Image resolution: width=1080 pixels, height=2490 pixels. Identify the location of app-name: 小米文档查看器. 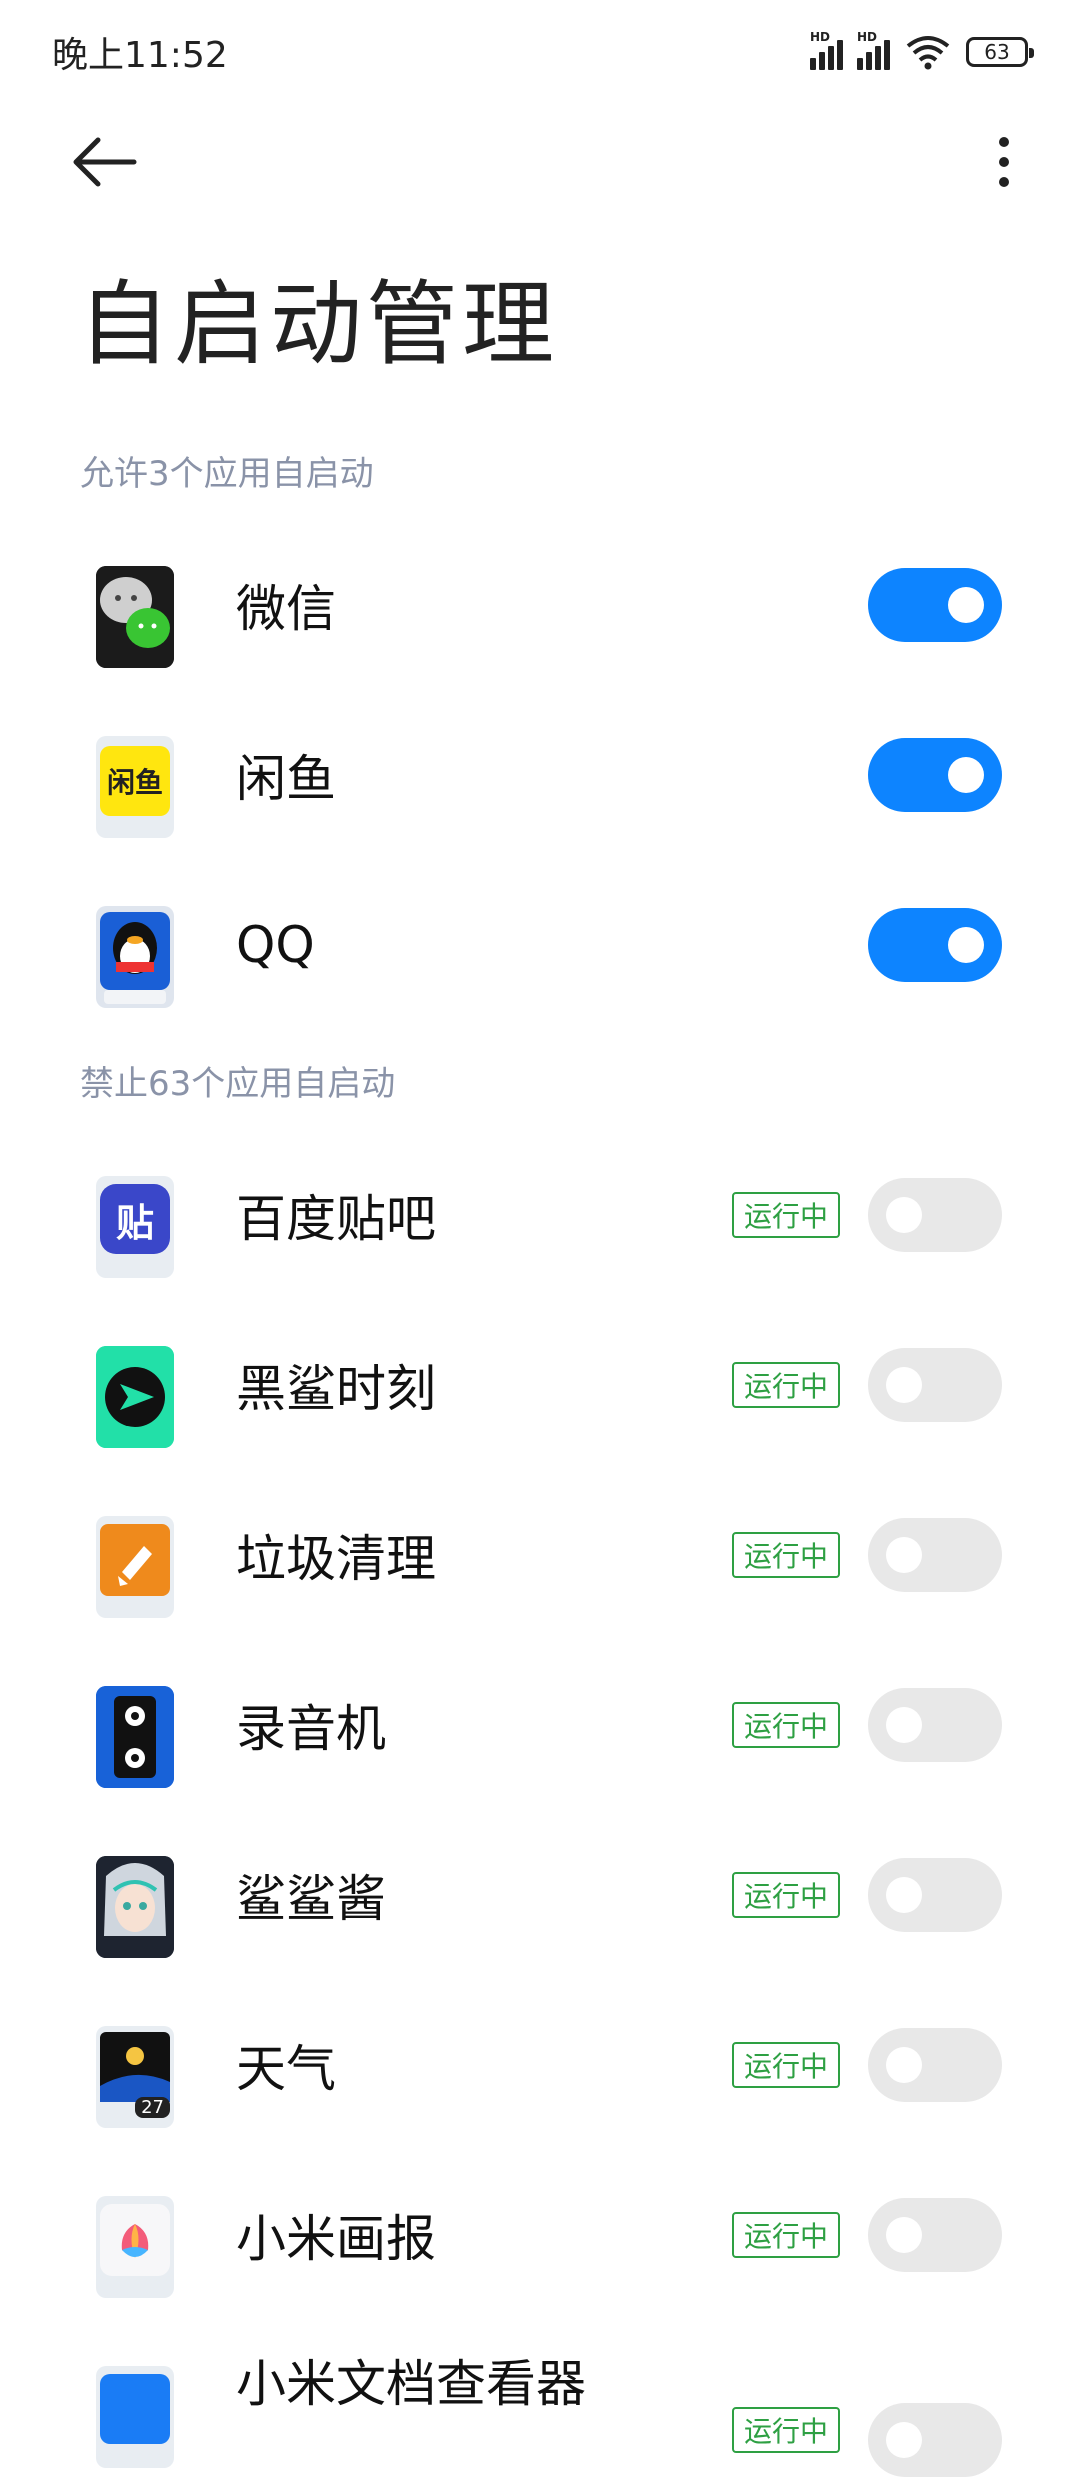
(411, 2384).